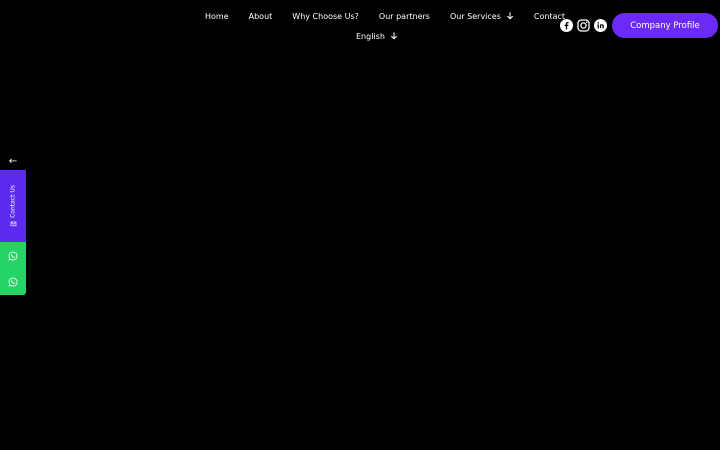 Image resolution: width=720 pixels, height=450 pixels. What do you see at coordinates (13, 224) in the screenshot?
I see `mail-icon` at bounding box center [13, 224].